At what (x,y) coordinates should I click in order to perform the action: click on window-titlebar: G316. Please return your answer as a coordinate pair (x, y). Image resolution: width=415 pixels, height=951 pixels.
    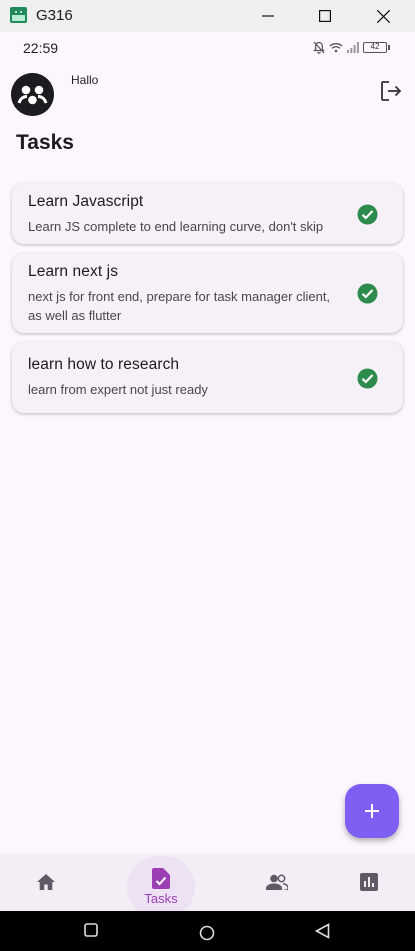
    Looking at the image, I should click on (207, 16).